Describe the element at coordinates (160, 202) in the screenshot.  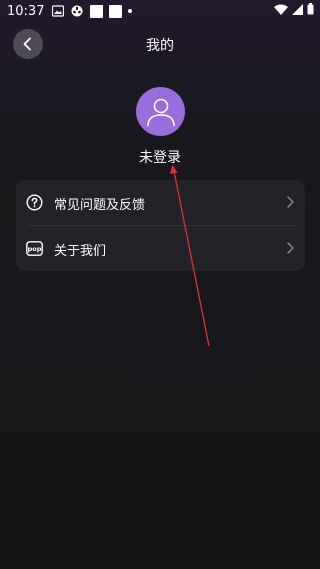
I see `menu-item-faq-feedback: 常见问题及反馈` at that location.